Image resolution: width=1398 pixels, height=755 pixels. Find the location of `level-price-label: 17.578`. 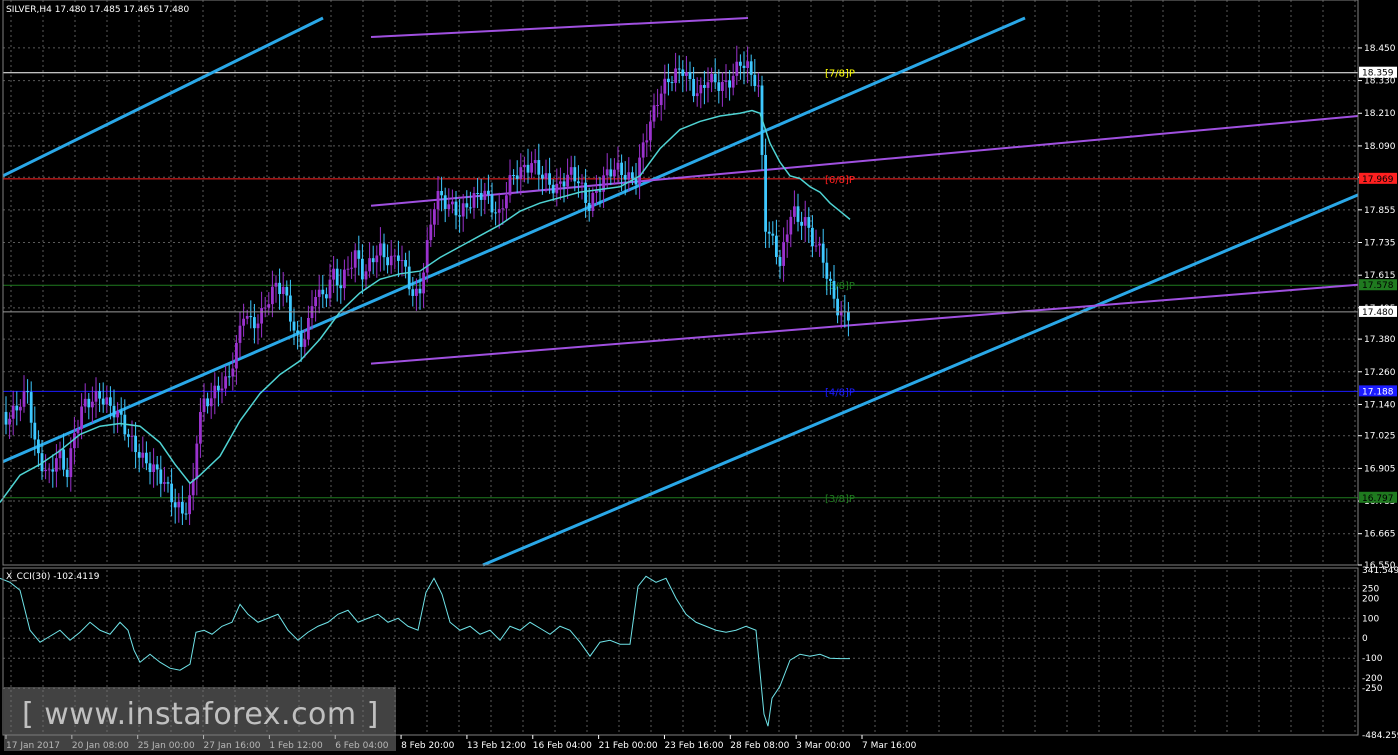

level-price-label: 17.578 is located at coordinates (1378, 286).